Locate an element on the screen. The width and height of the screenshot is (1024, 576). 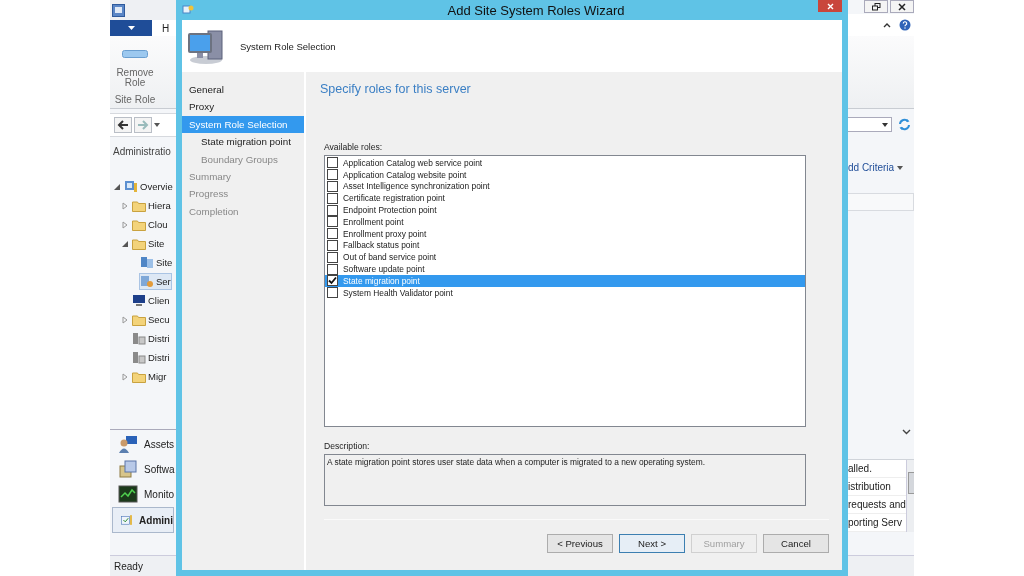
ribbon-tab: H is located at coordinates (166, 28).